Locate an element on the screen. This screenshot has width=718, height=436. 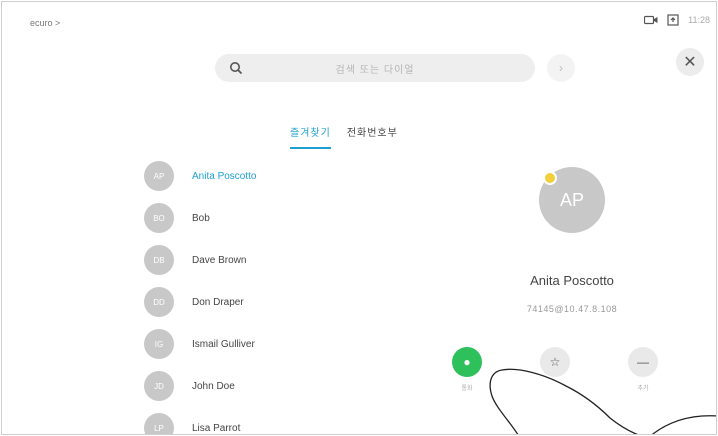
close-button: ✕ is located at coordinates (690, 62).